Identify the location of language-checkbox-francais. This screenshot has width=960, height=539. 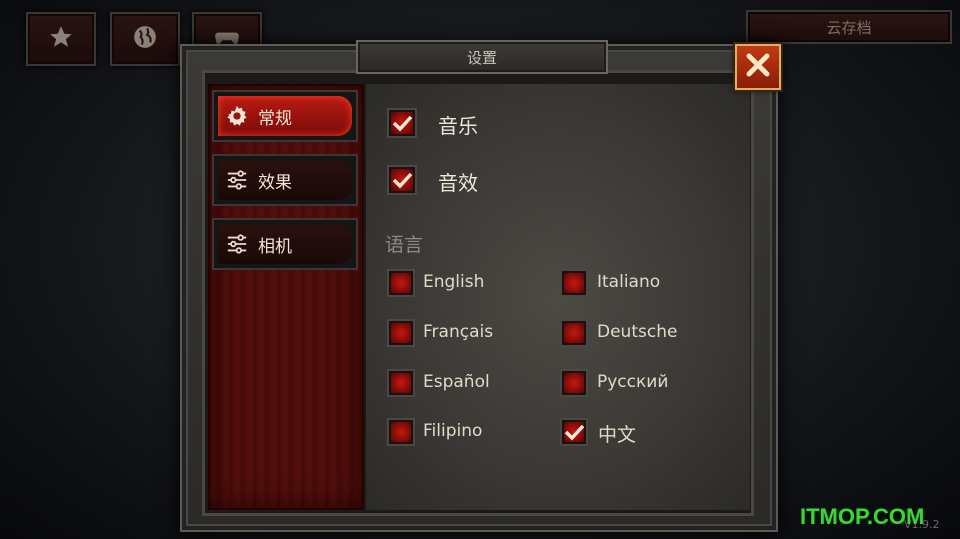
(401, 333).